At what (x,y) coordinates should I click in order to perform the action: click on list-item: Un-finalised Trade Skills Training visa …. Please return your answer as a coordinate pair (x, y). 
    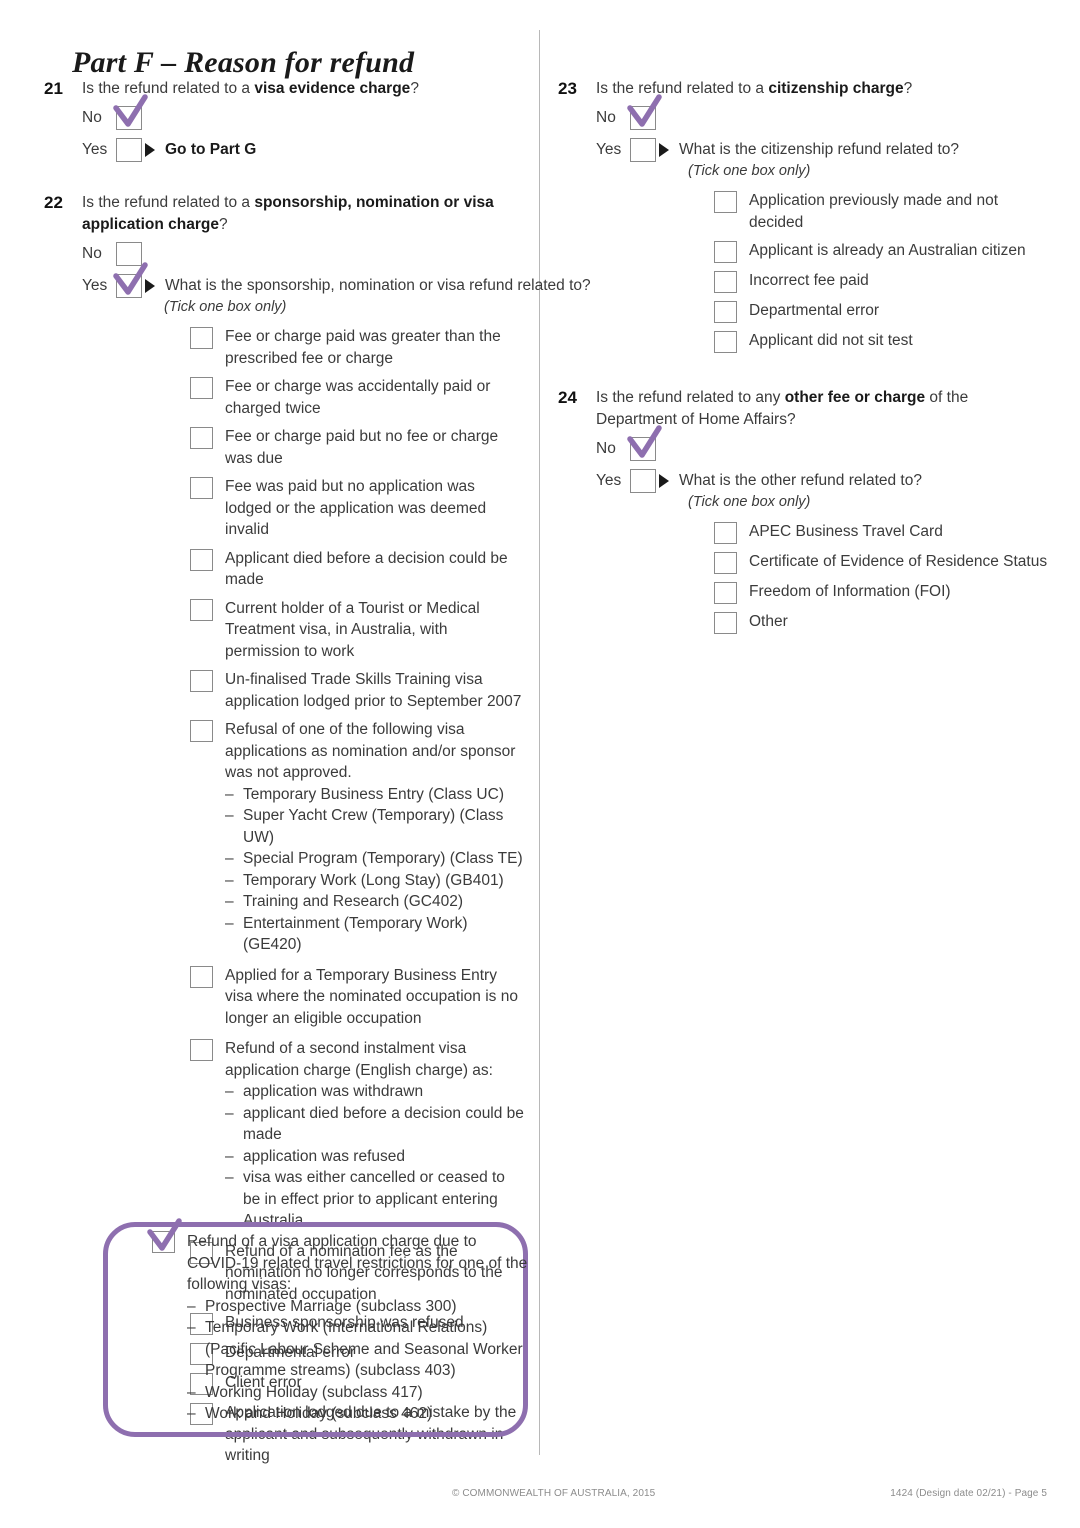
    Looking at the image, I should click on (357, 690).